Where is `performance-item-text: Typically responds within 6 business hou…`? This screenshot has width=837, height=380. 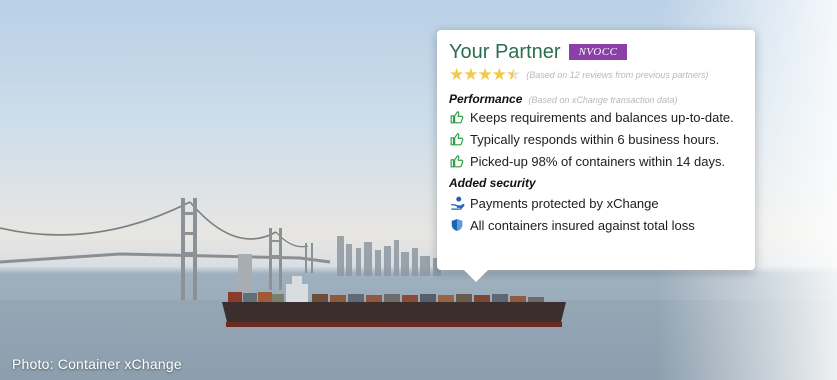
performance-item-text: Typically responds within 6 business hou… is located at coordinates (595, 139).